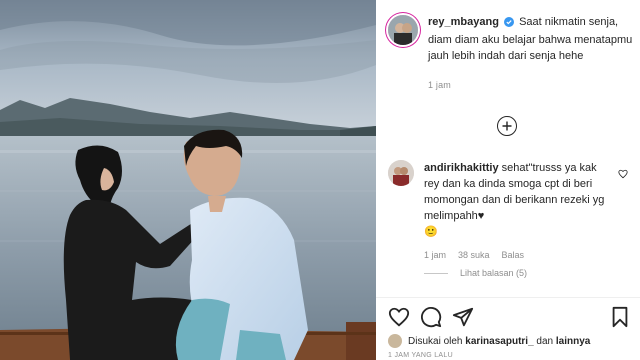  What do you see at coordinates (401, 173) in the screenshot?
I see `commenter-avatar` at bounding box center [401, 173].